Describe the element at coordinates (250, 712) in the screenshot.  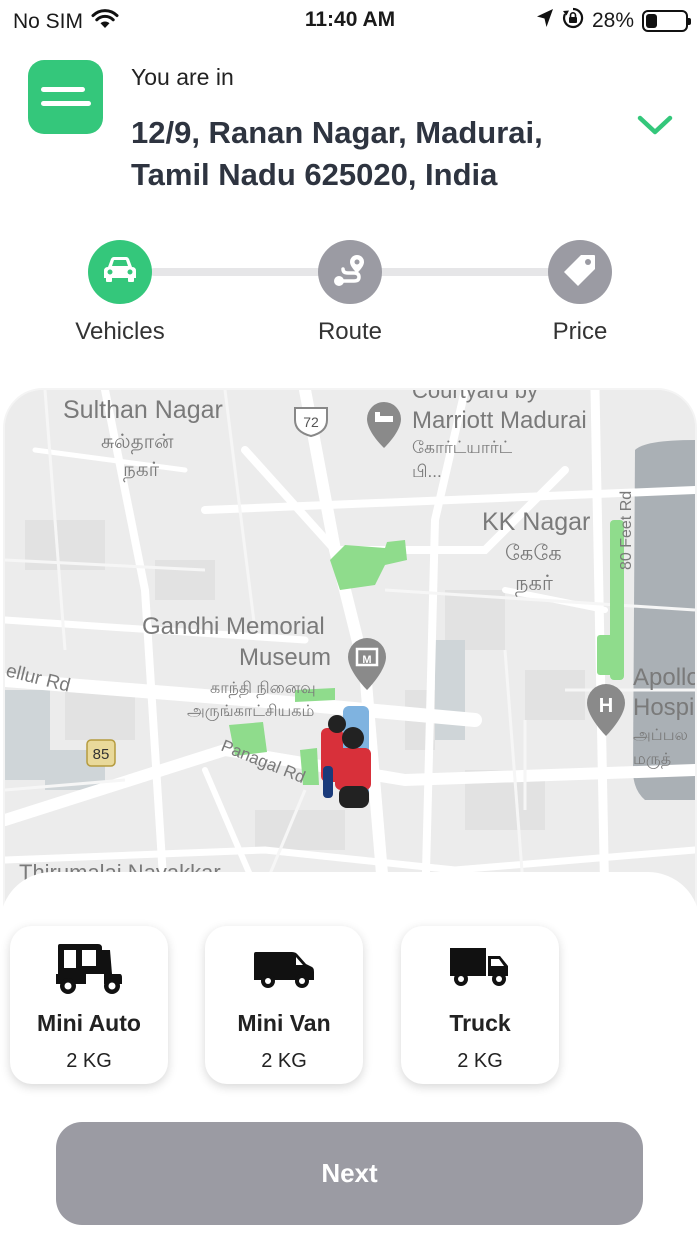
I see `map-label-gandhi-ta2: அருங்காட்சியகம்` at that location.